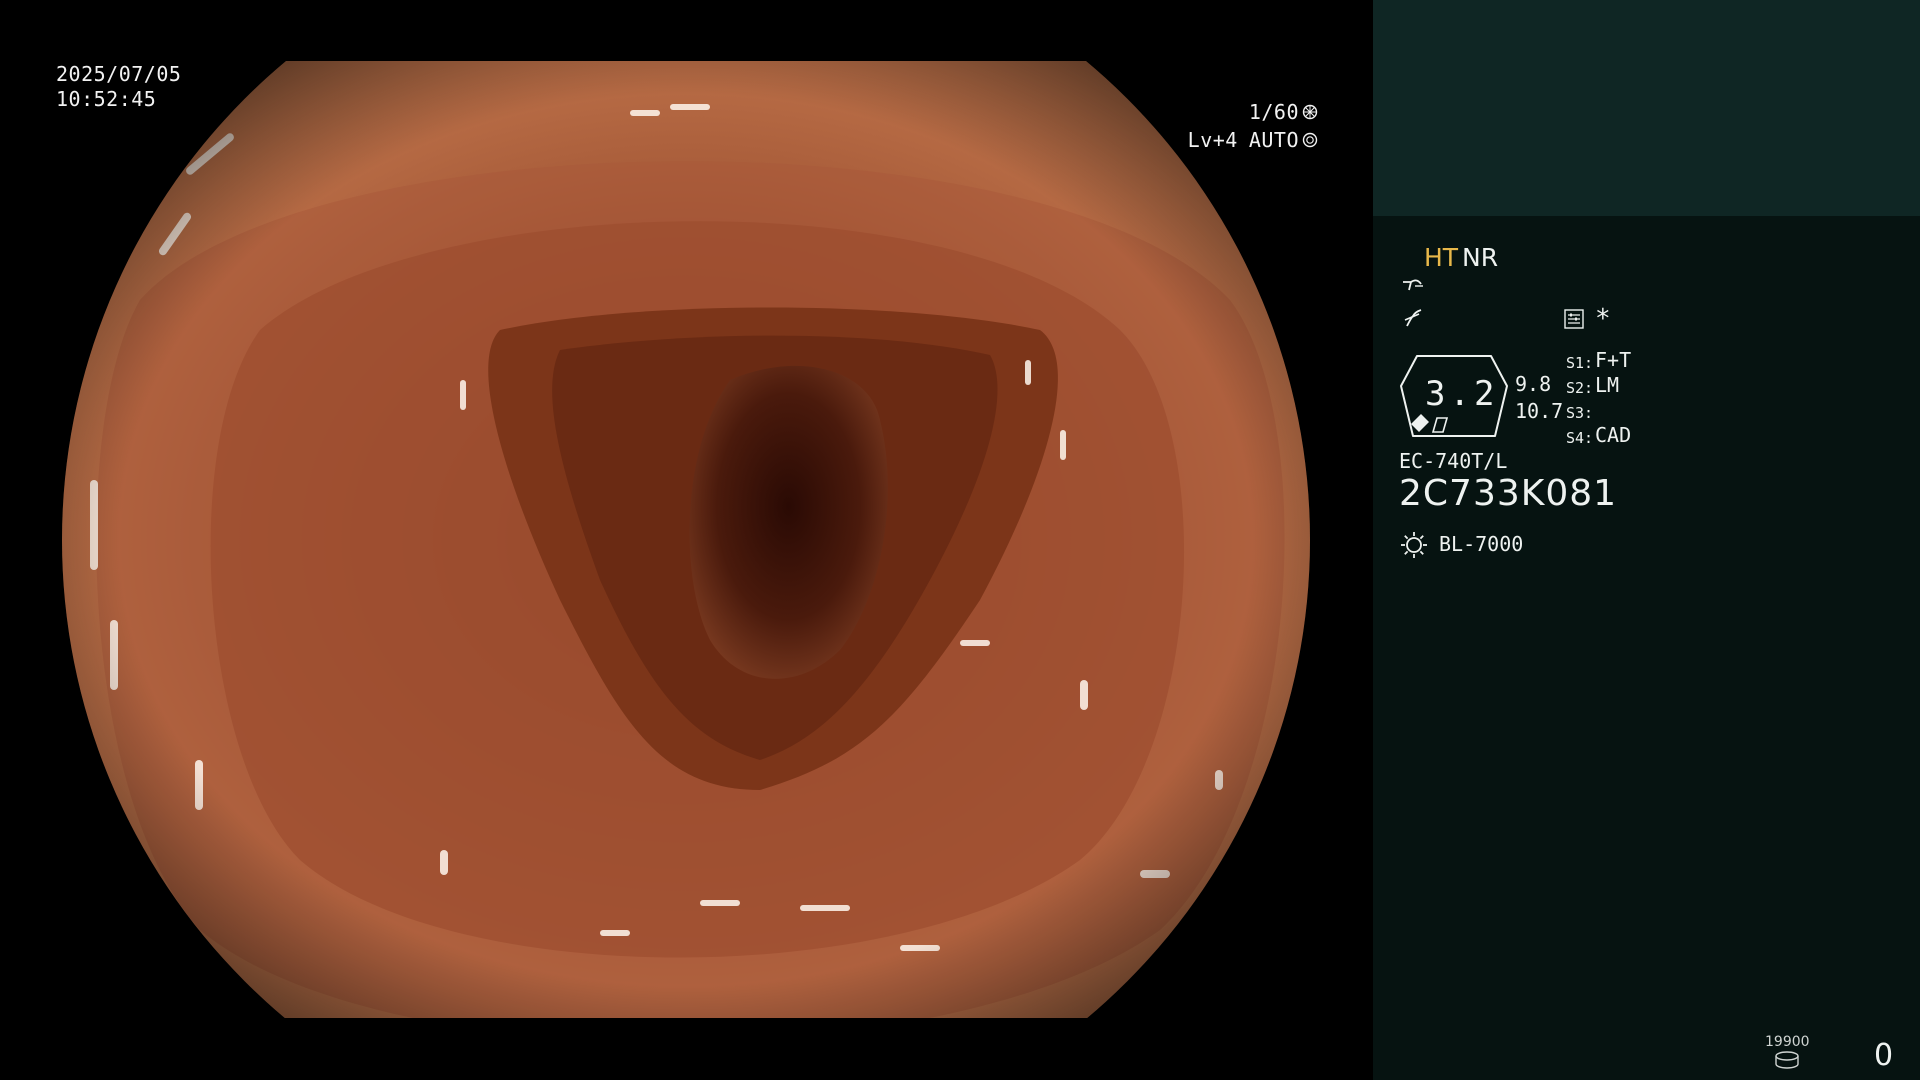 Image resolution: width=1920 pixels, height=1080 pixels. Describe the element at coordinates (1462, 394) in the screenshot. I see `magnification-value: 3.2` at that location.